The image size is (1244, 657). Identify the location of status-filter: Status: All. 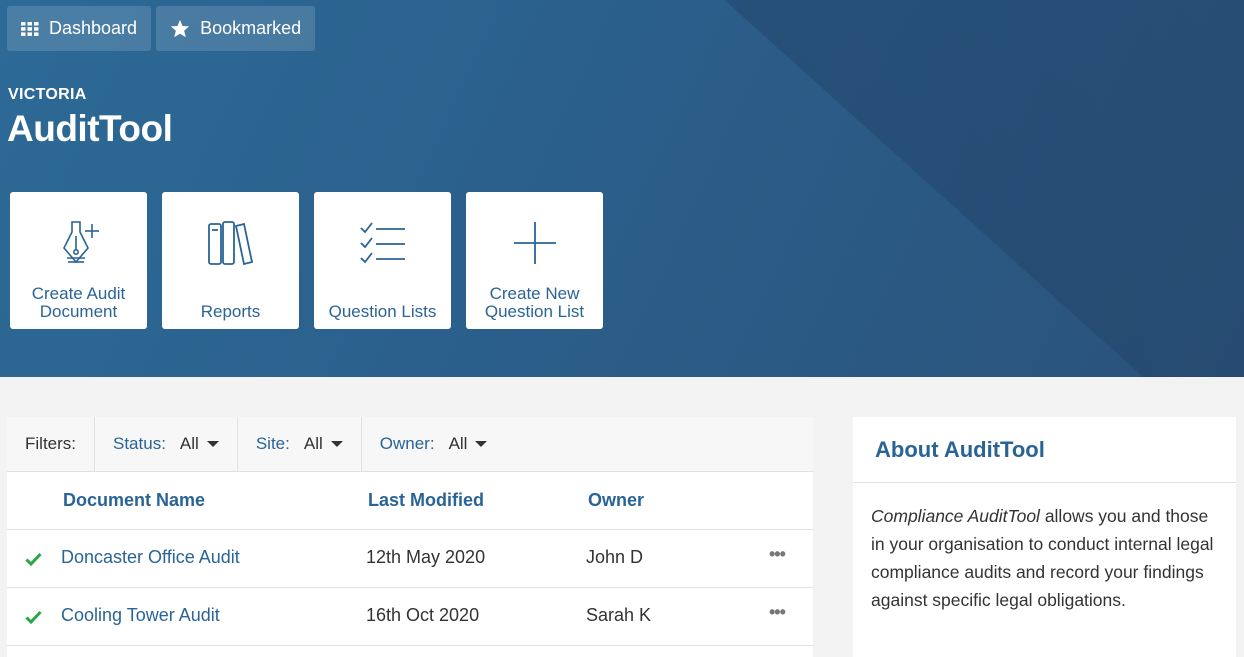
(166, 444).